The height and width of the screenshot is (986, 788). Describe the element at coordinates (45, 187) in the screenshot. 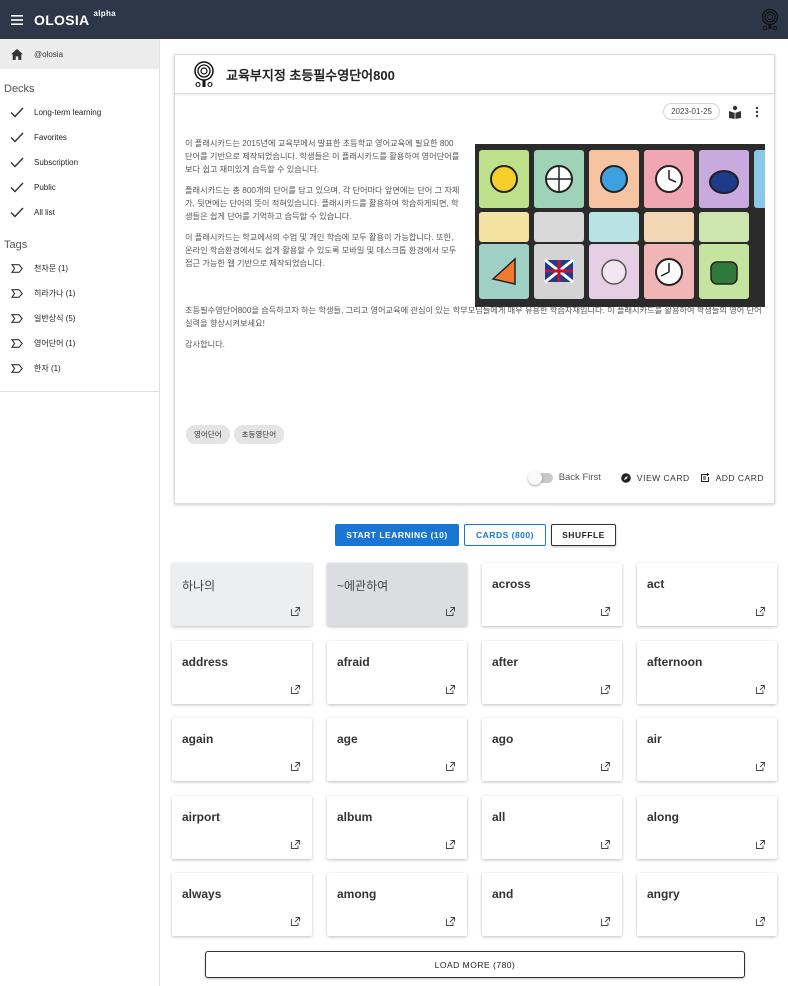

I see `sidebar-item-label: Public` at that location.